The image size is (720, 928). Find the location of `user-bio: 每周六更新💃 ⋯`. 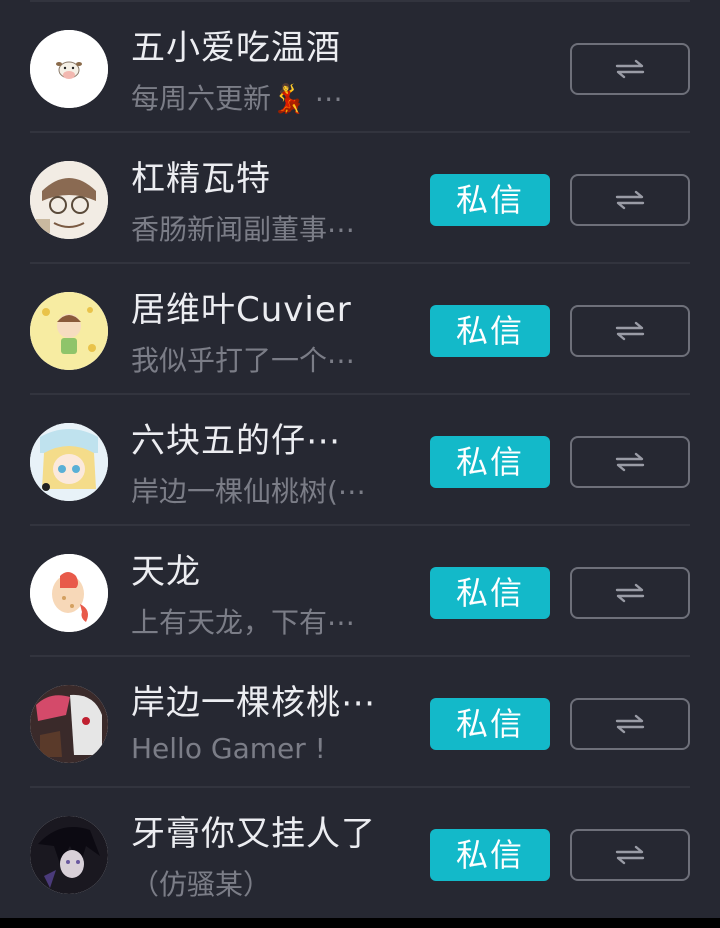

user-bio: 每周六更新💃 ⋯ is located at coordinates (237, 98).